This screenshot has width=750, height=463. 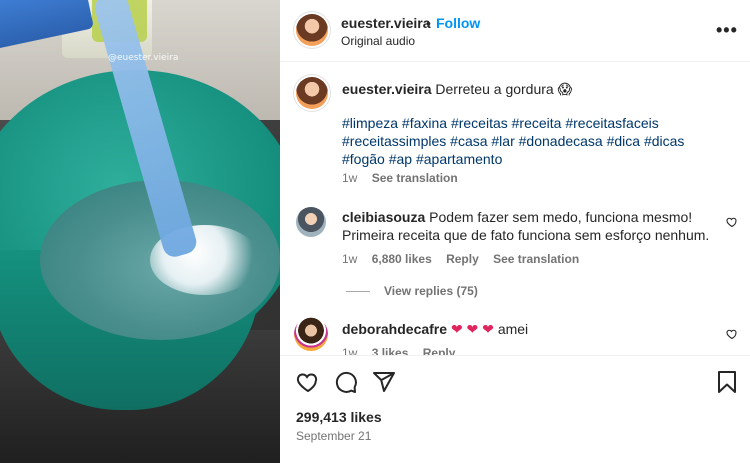 What do you see at coordinates (143, 58) in the screenshot?
I see `media-watermark: @euester.vieira` at bounding box center [143, 58].